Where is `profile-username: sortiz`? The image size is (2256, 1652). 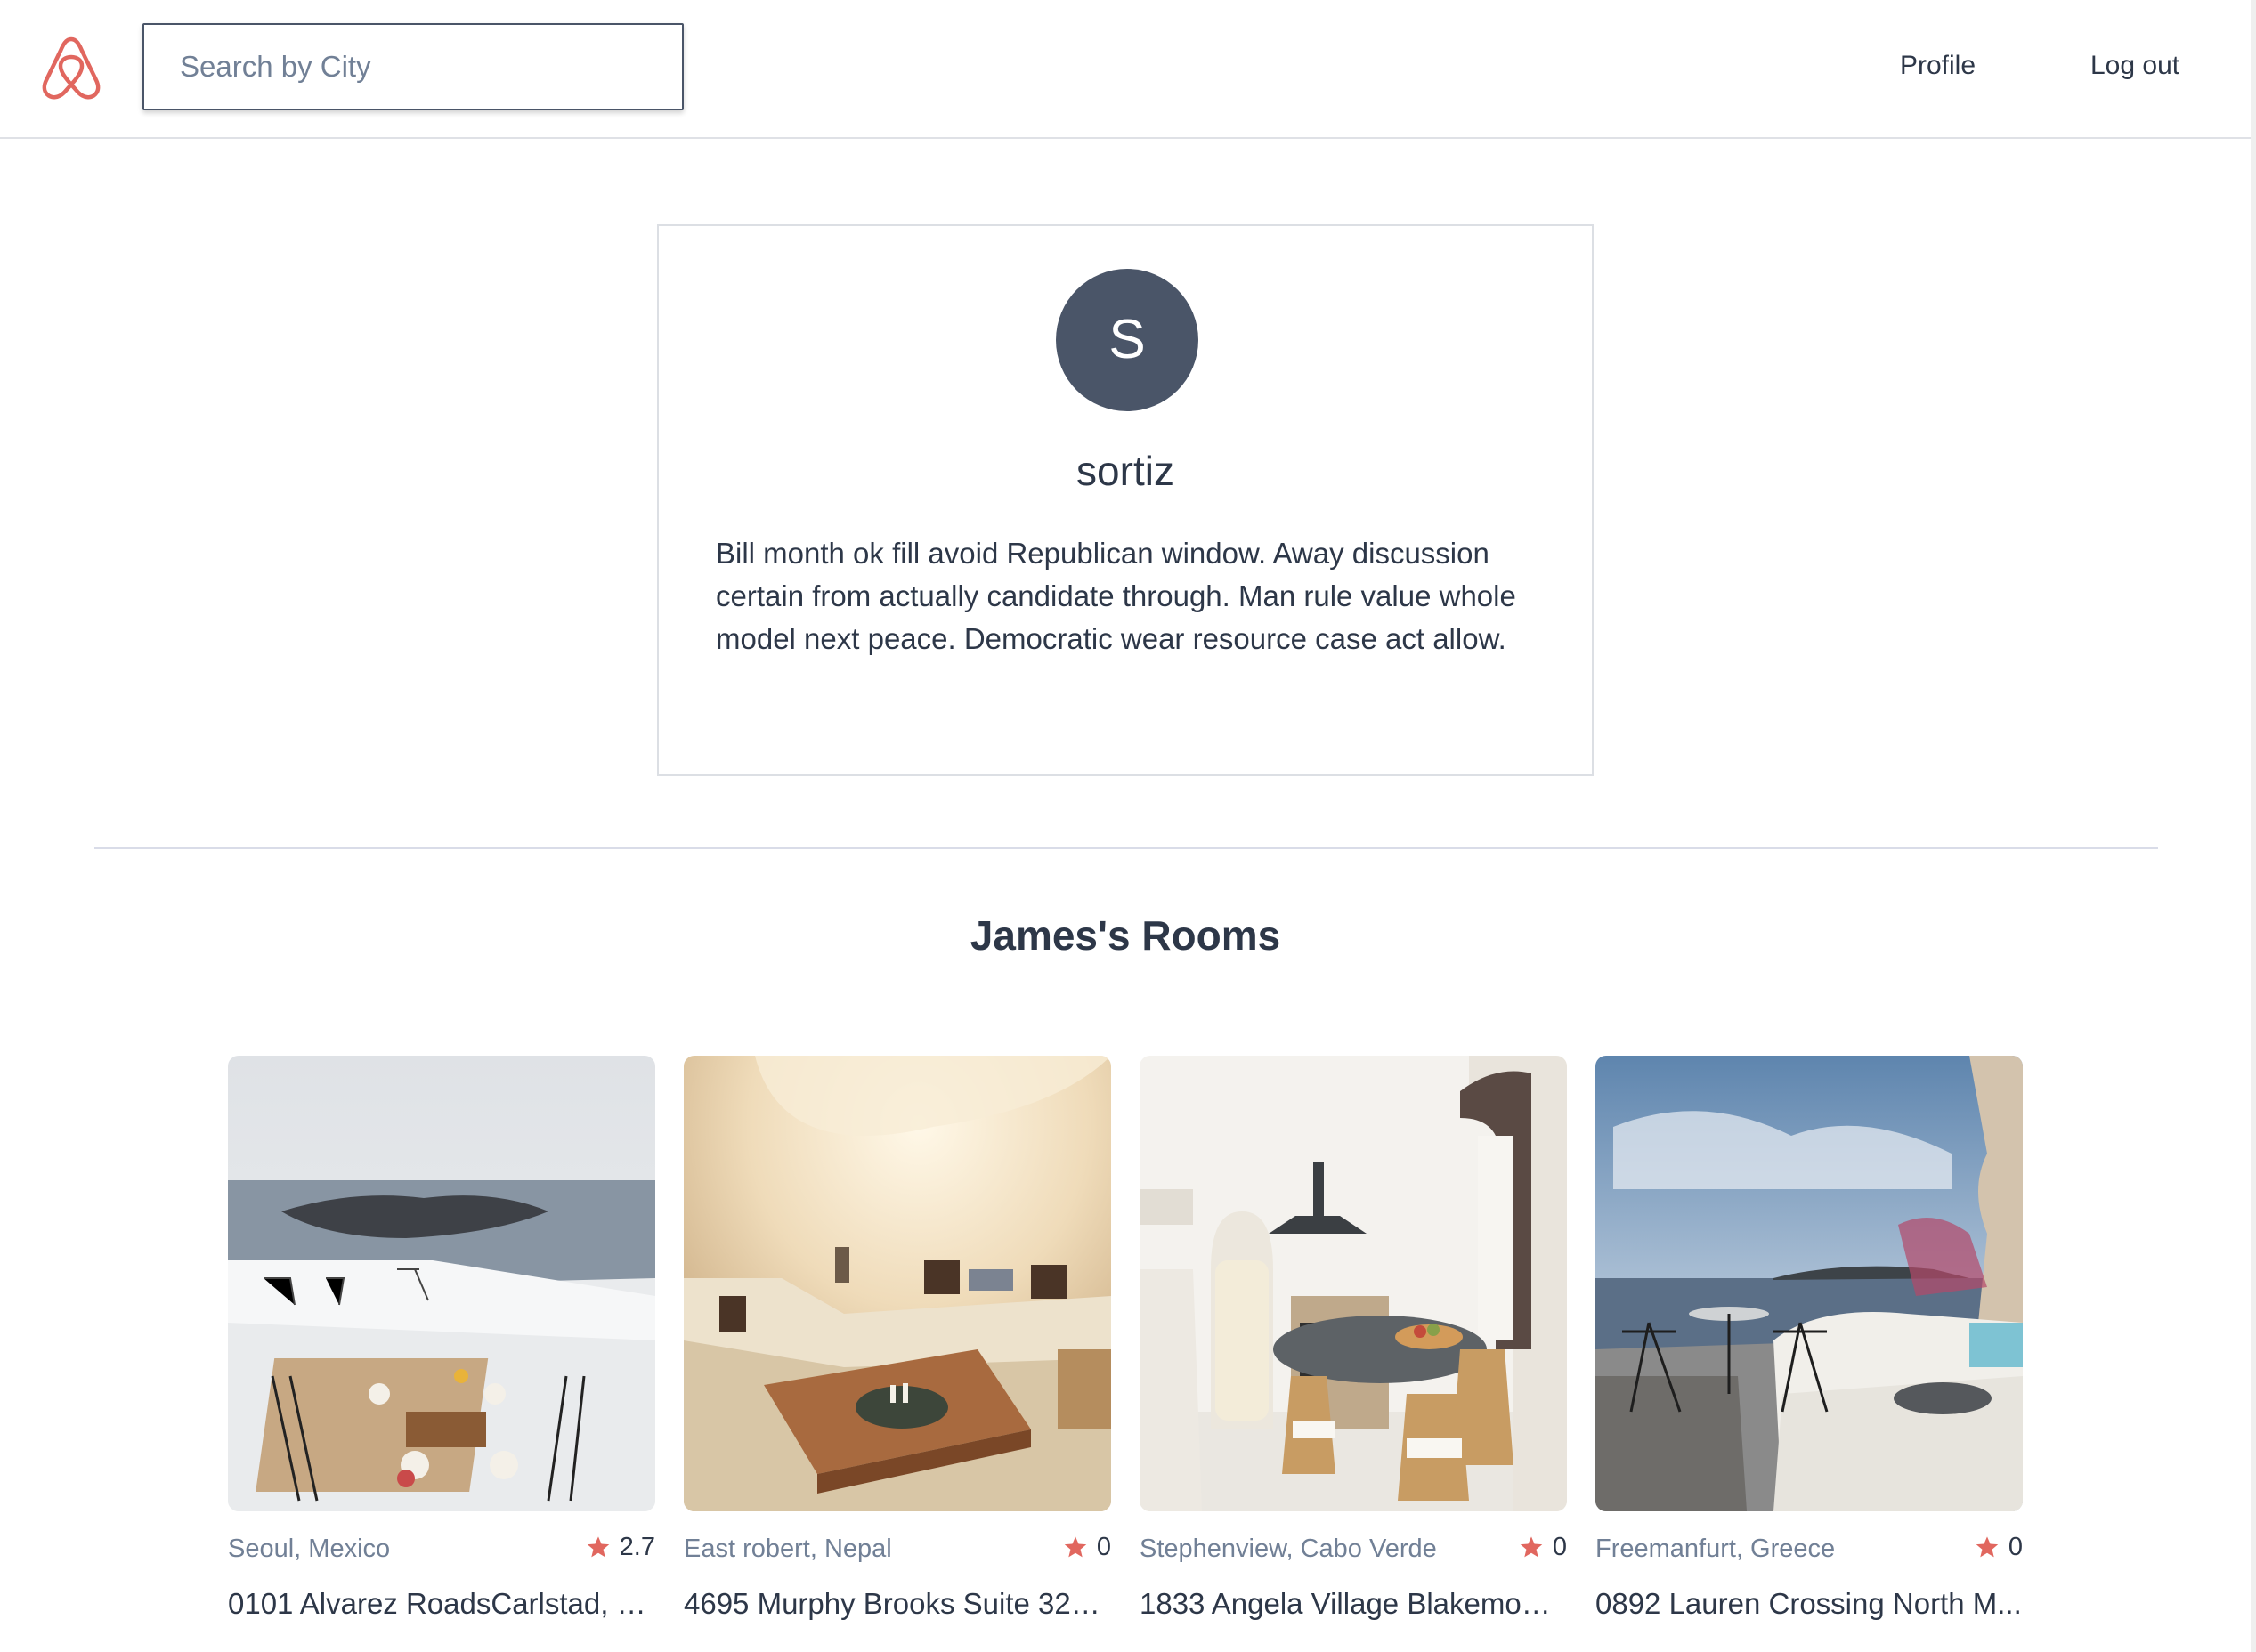
profile-username: sortiz is located at coordinates (1125, 471).